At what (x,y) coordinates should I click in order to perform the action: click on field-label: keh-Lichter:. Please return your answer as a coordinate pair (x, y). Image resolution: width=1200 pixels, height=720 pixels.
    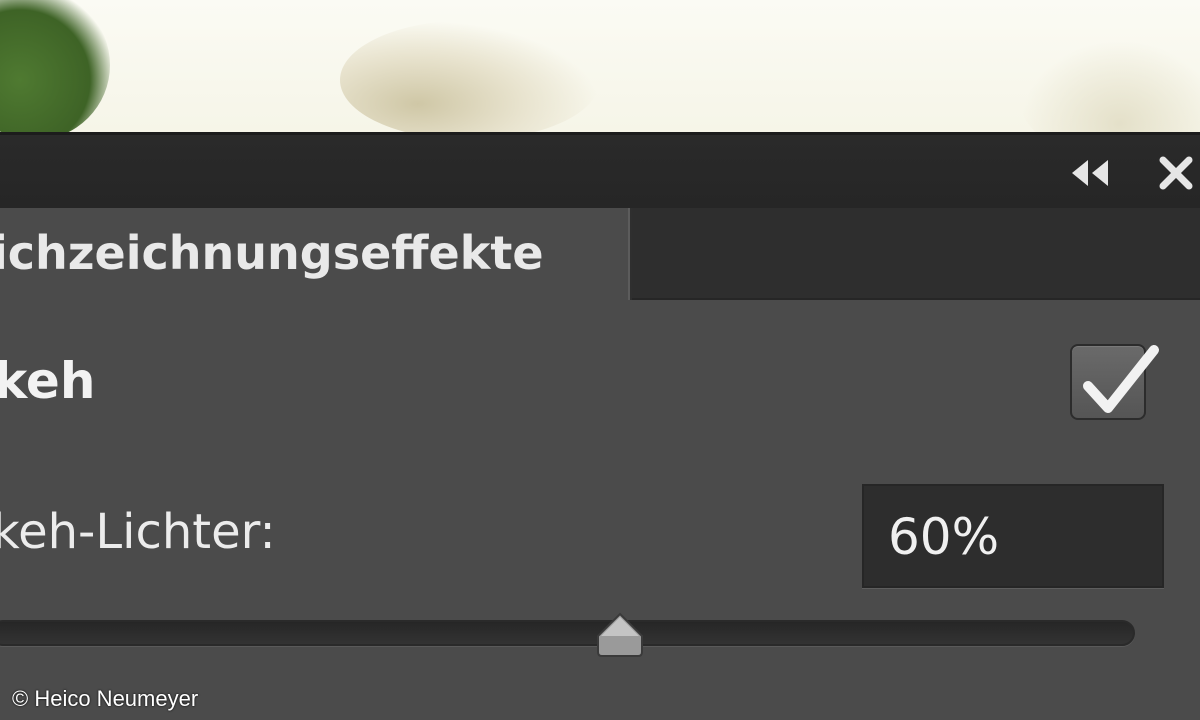
    Looking at the image, I should click on (138, 532).